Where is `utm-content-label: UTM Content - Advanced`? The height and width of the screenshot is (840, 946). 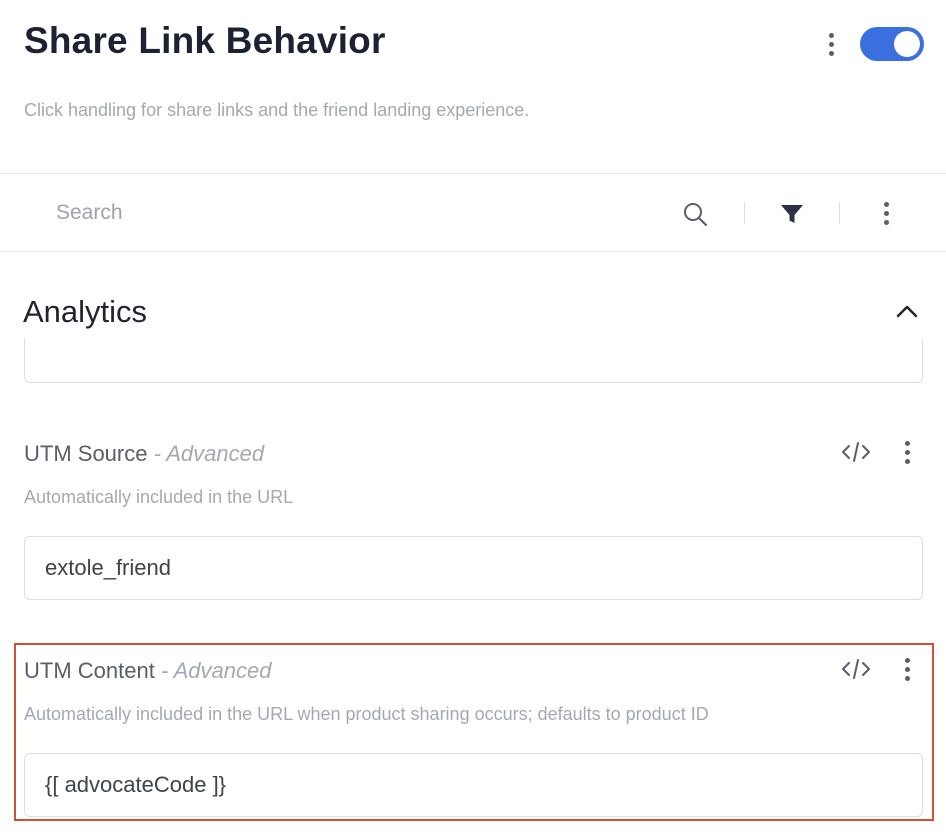 utm-content-label: UTM Content - Advanced is located at coordinates (147, 671).